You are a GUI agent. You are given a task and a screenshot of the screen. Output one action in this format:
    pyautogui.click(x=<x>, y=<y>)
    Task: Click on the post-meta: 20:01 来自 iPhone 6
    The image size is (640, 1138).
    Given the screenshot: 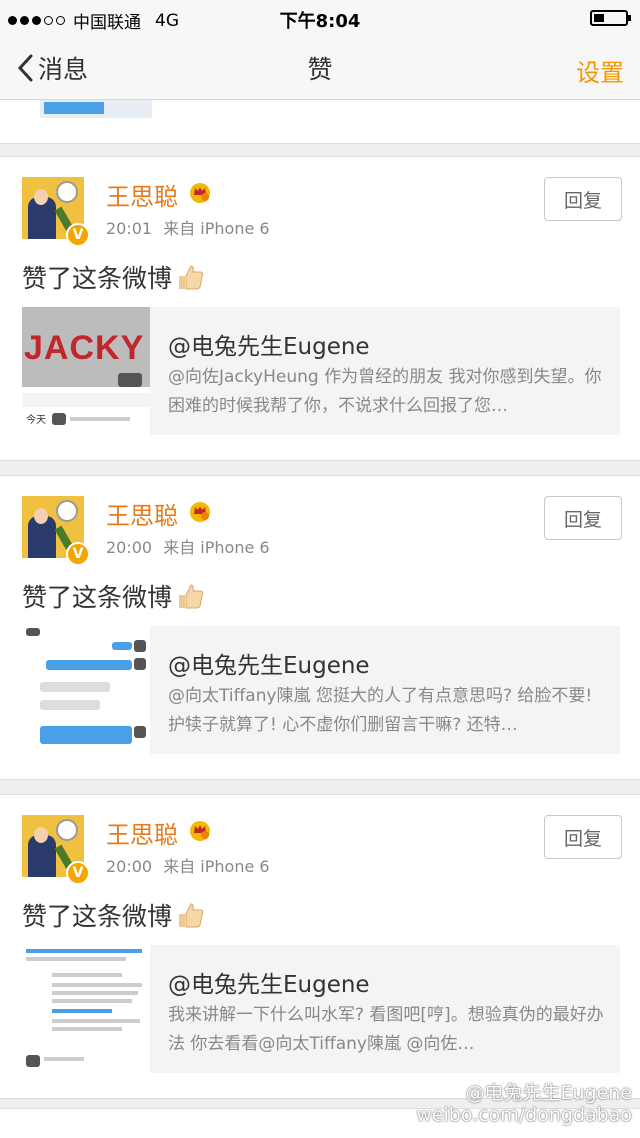 What is the action you would take?
    pyautogui.click(x=188, y=227)
    